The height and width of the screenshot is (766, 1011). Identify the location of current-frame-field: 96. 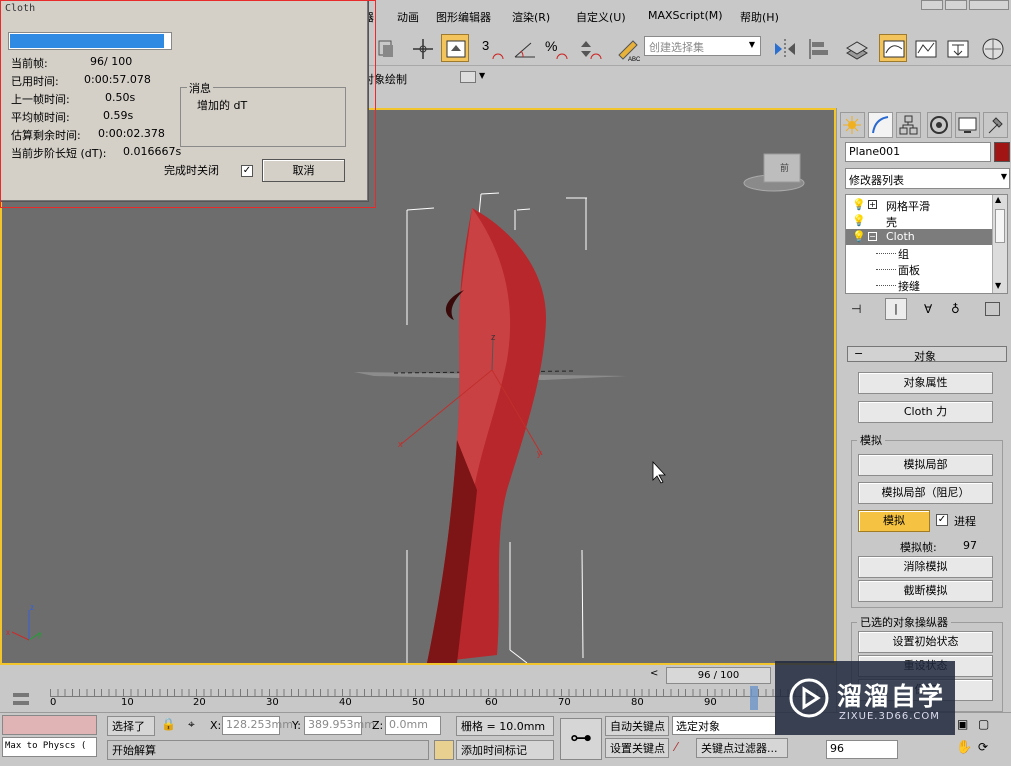
(862, 749).